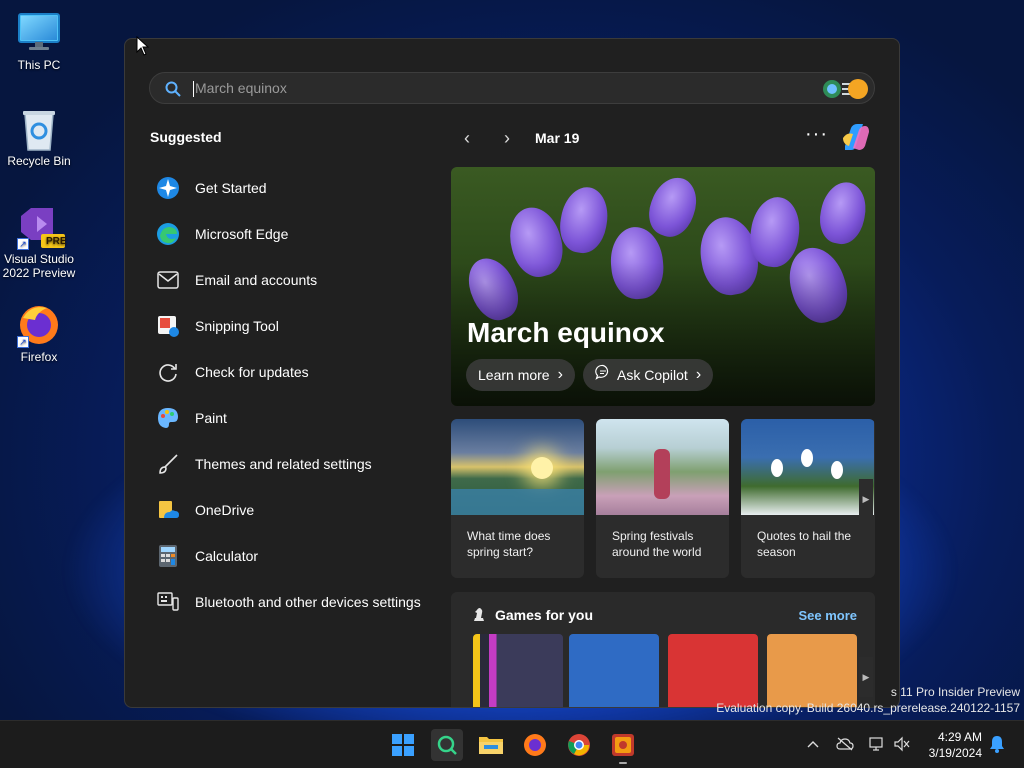  I want to click on suggested-item-snipping-tool: Snipping Tool, so click(300, 326).